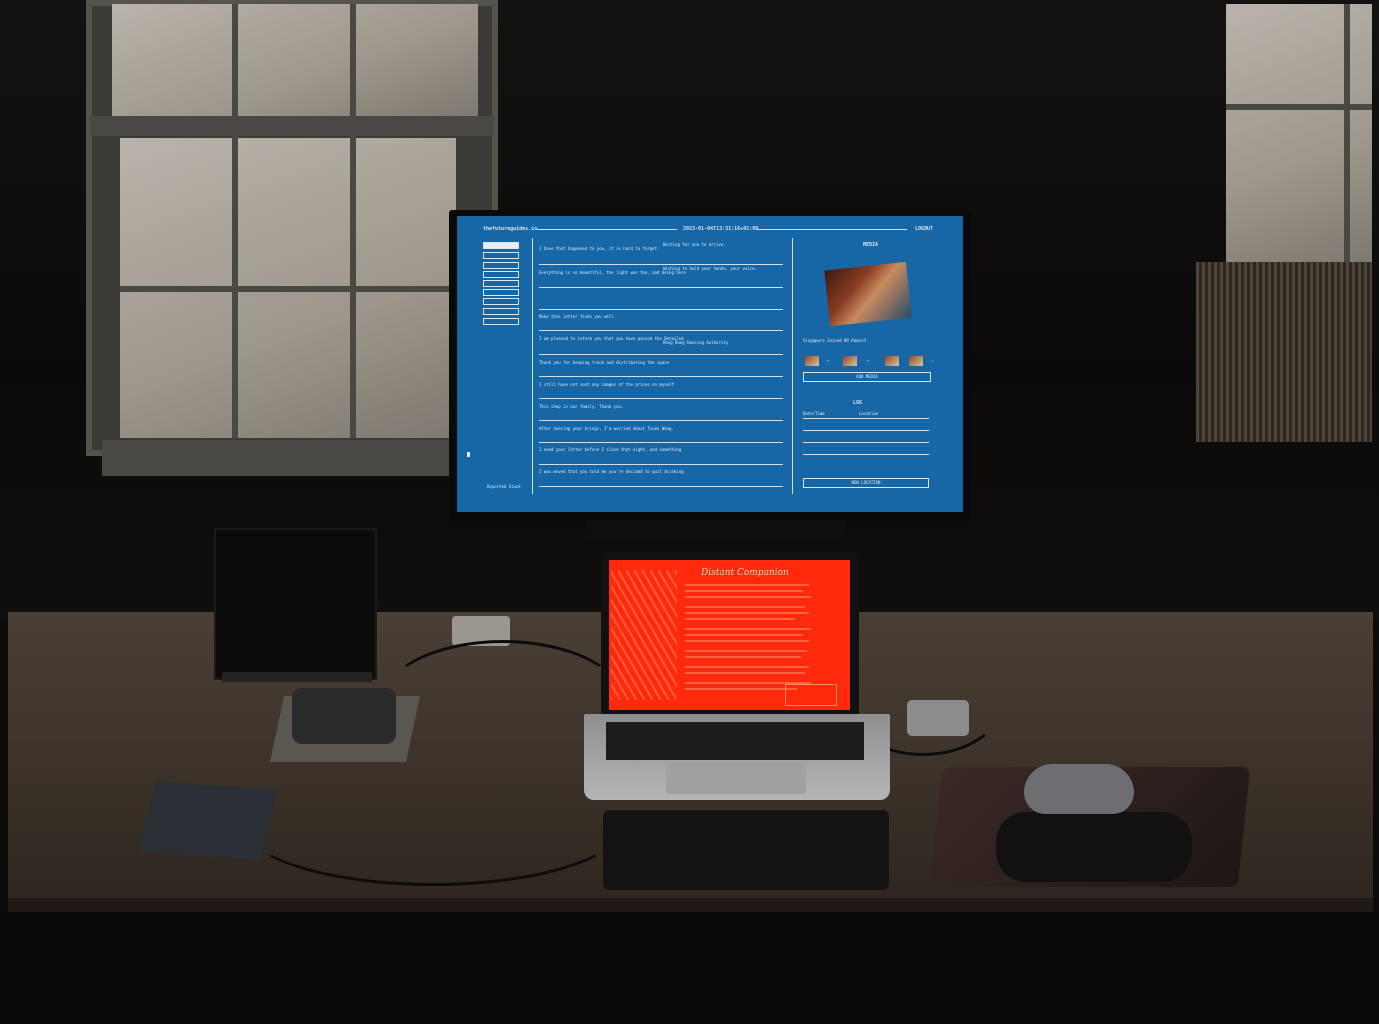 The image size is (1379, 1024). I want to click on header-rule-right, so click(832, 229).